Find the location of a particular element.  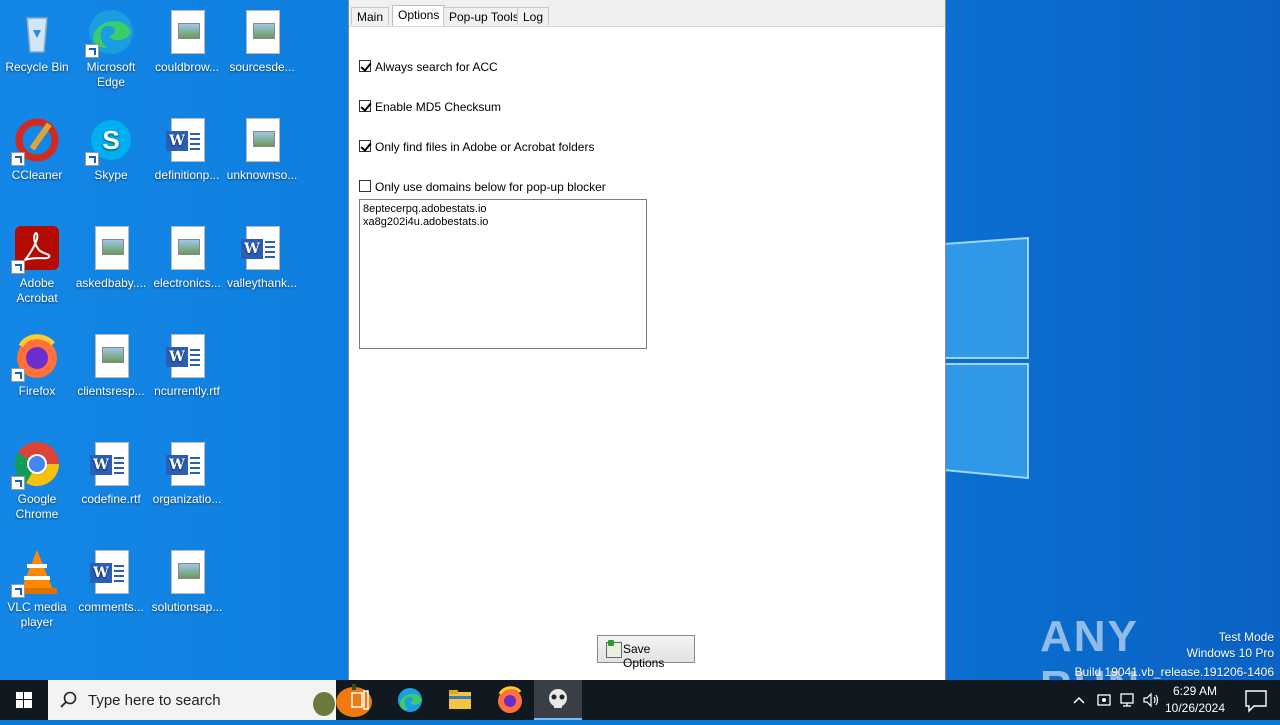

taskbar-file-explorer-button is located at coordinates (460, 700).